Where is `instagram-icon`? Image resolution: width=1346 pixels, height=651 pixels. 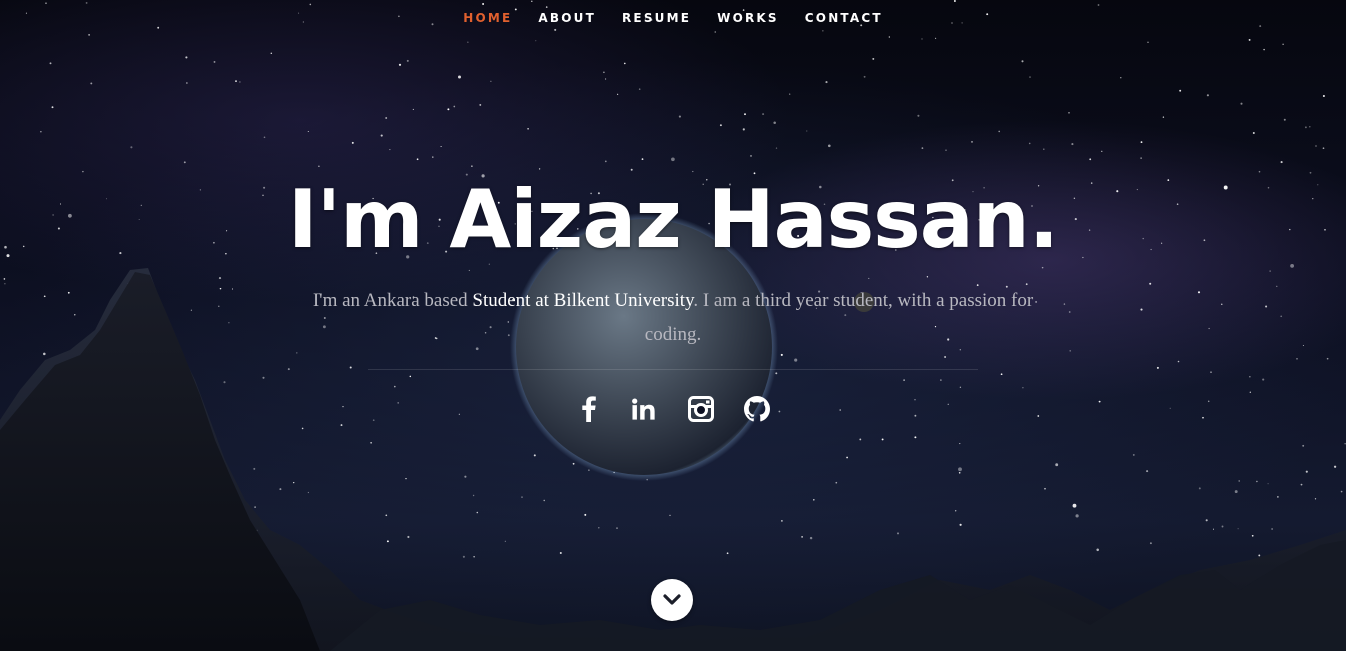
instagram-icon is located at coordinates (701, 409).